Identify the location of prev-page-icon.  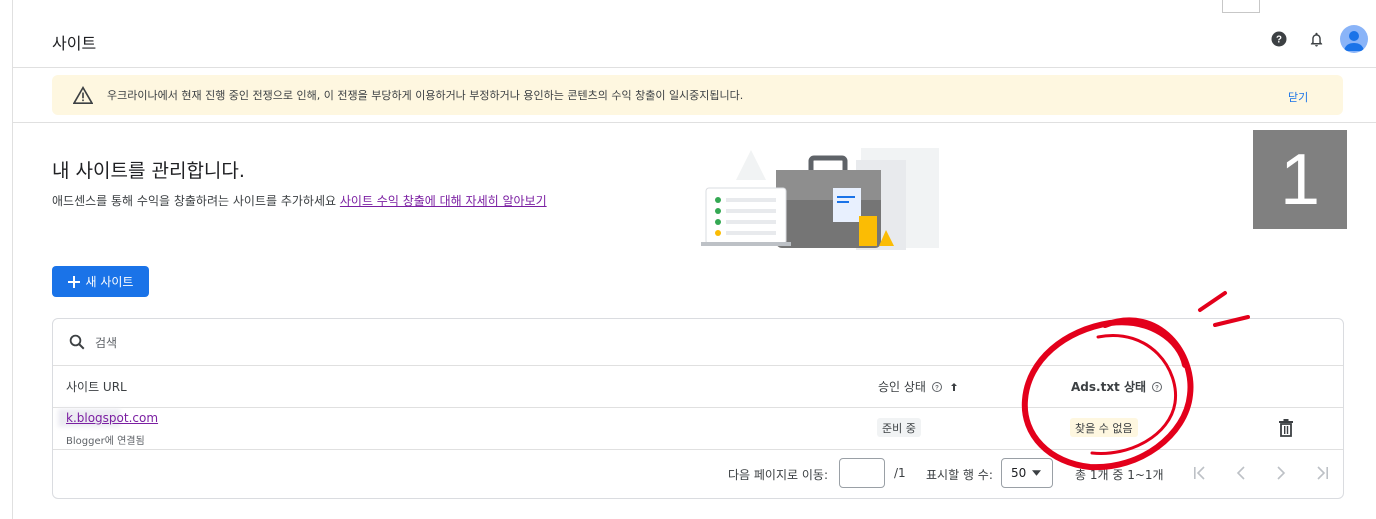
(1241, 473).